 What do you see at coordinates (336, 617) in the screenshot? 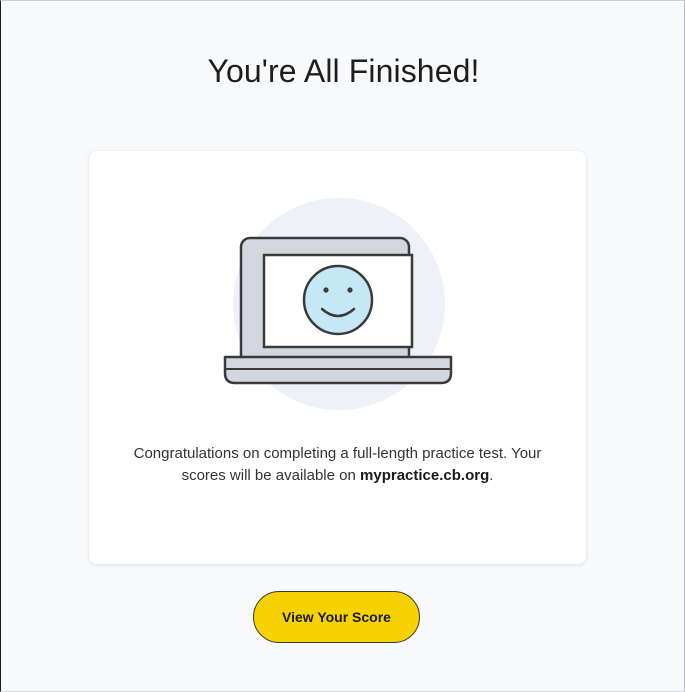
I see `view-score-button: View Your Score` at bounding box center [336, 617].